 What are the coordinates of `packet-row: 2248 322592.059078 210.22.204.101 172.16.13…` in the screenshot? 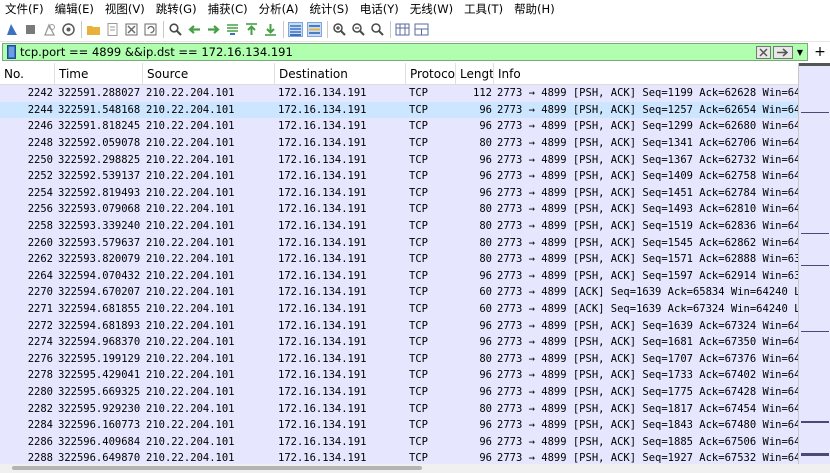 It's located at (399, 143).